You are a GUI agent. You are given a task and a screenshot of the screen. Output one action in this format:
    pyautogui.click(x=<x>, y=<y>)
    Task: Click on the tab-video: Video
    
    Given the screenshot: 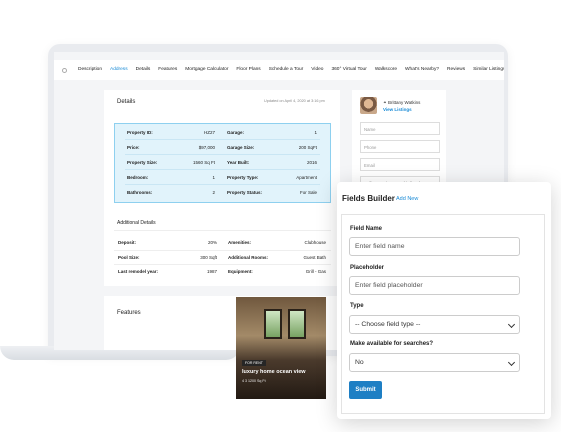 What is the action you would take?
    pyautogui.click(x=317, y=70)
    